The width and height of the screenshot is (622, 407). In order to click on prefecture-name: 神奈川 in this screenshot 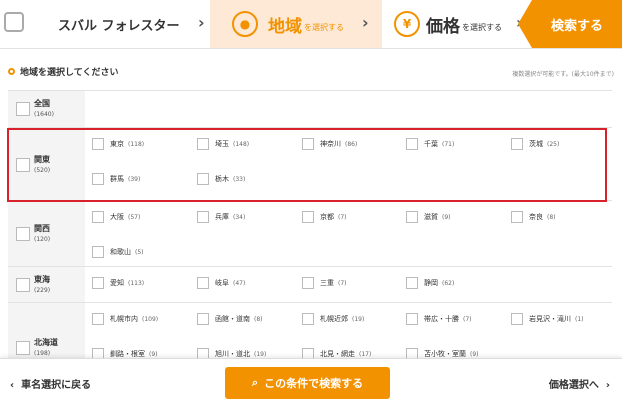, I will do `click(330, 144)`.